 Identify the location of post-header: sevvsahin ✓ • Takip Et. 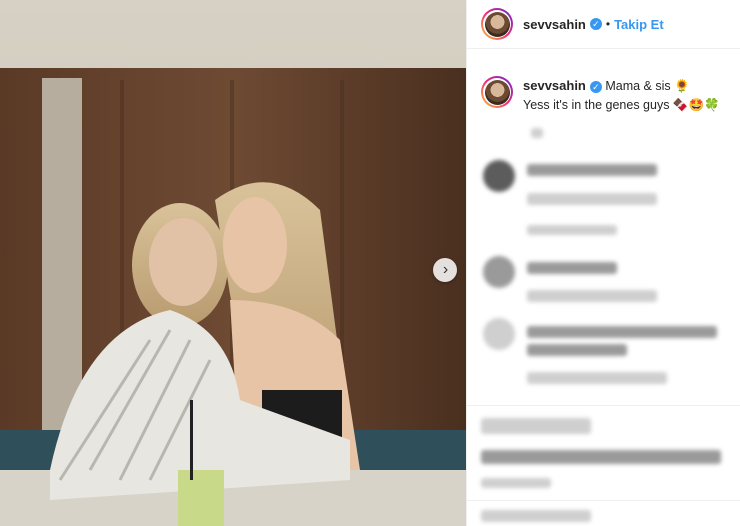
(603, 24).